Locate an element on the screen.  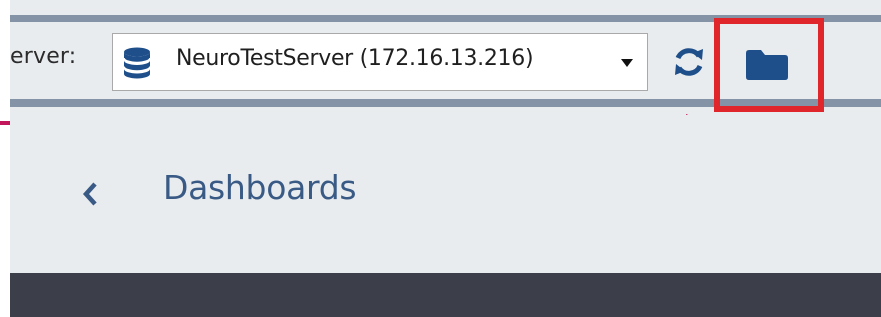
server-select: NeuroTestServer (172.16.13.216) is located at coordinates (380, 62).